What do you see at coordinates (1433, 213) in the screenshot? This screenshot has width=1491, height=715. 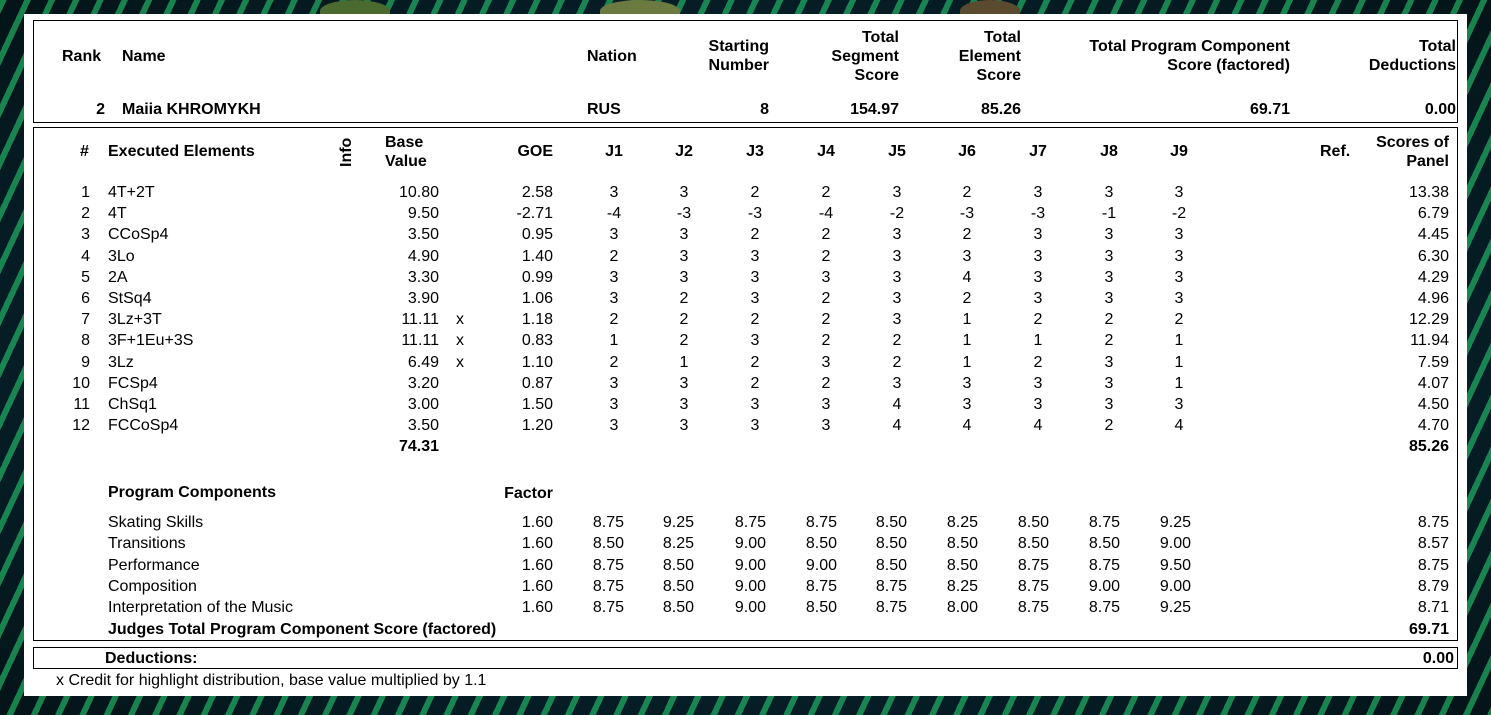 I see `element-panel-score: 6.79` at bounding box center [1433, 213].